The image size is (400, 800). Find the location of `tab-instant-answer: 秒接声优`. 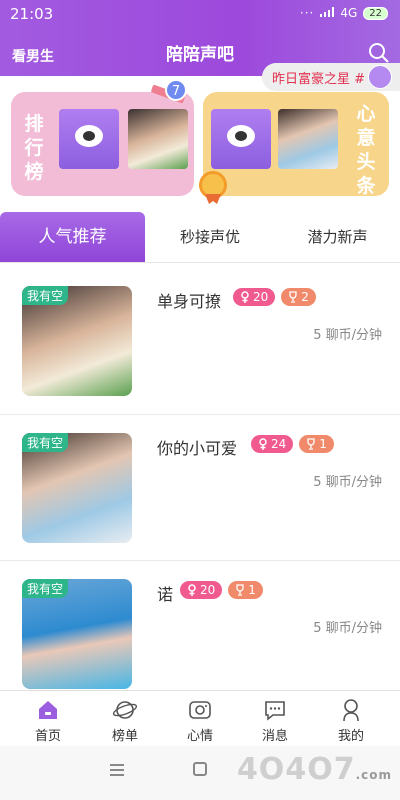

tab-instant-answer: 秒接声优 is located at coordinates (210, 237).